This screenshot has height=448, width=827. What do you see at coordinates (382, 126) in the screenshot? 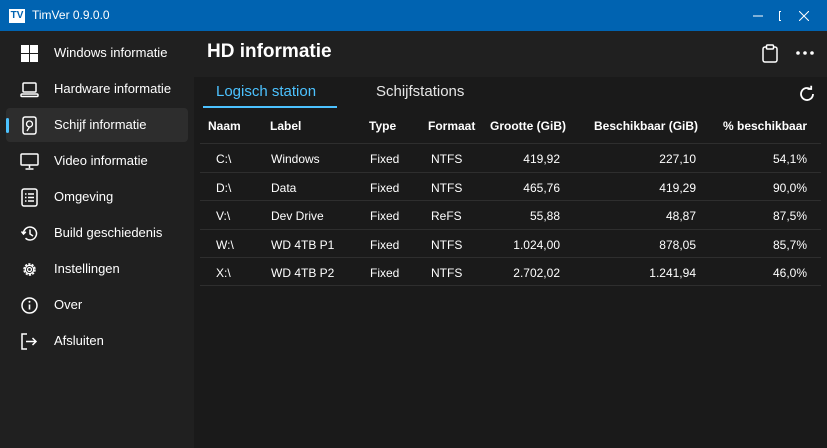
I see `column-header-type: Type` at bounding box center [382, 126].